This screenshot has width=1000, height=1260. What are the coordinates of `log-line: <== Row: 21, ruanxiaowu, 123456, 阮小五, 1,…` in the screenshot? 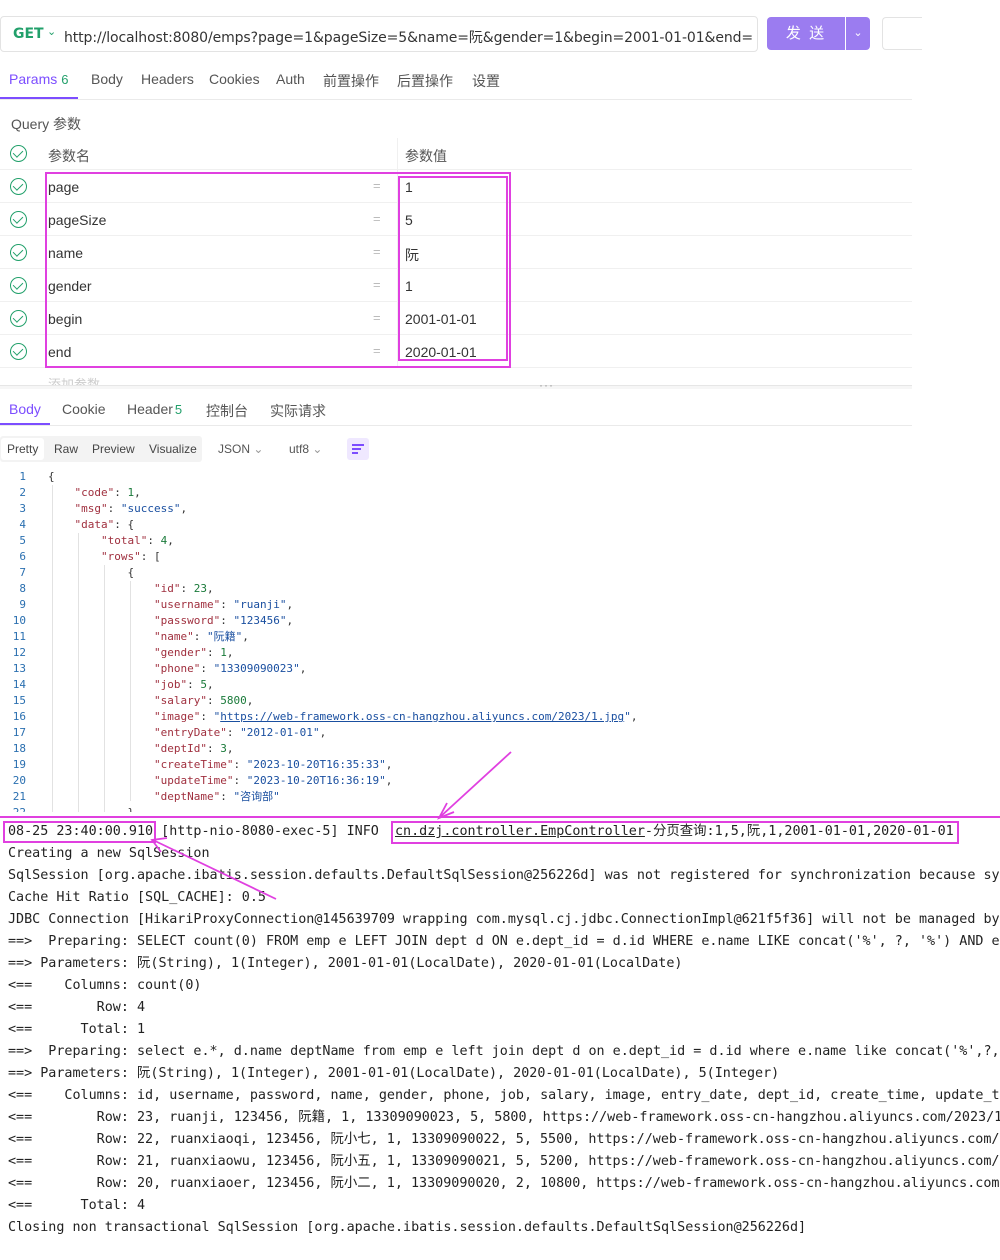 It's located at (504, 1161).